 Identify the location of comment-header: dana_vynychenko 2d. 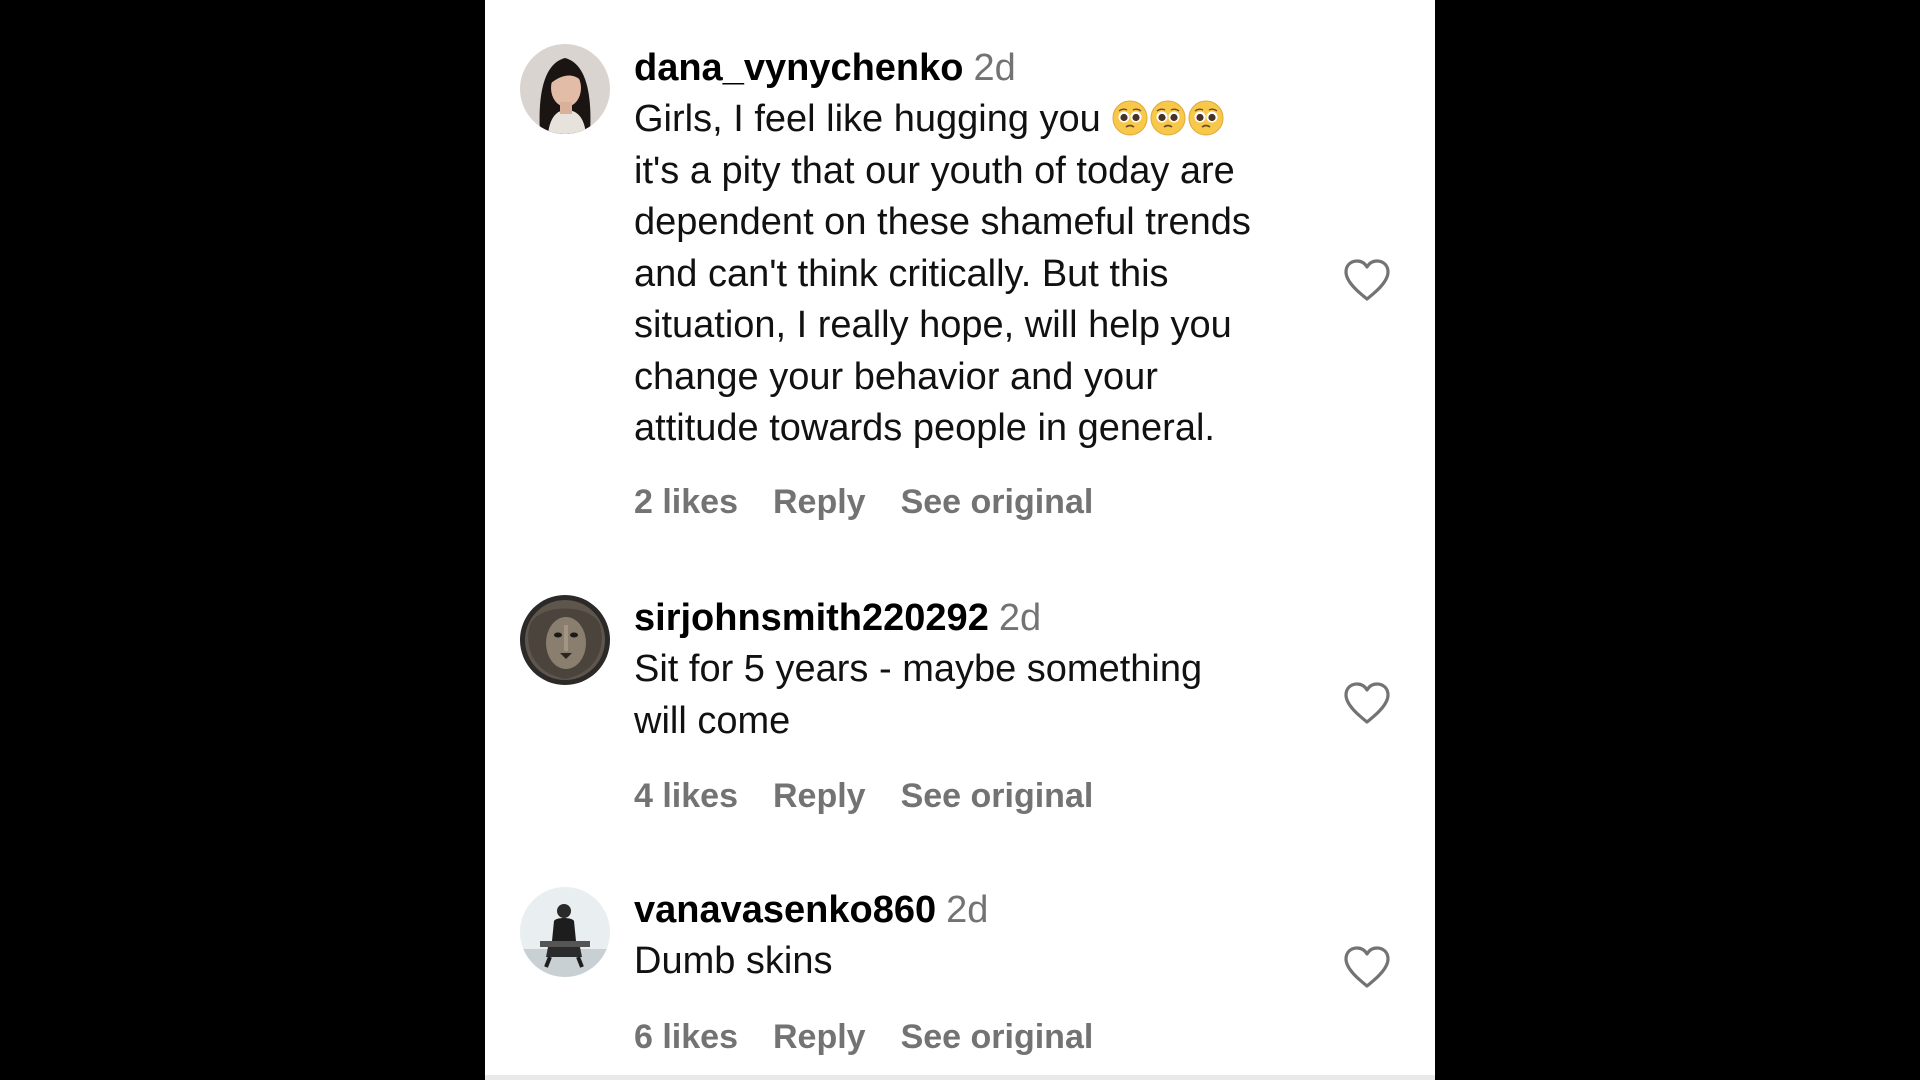
(984, 68).